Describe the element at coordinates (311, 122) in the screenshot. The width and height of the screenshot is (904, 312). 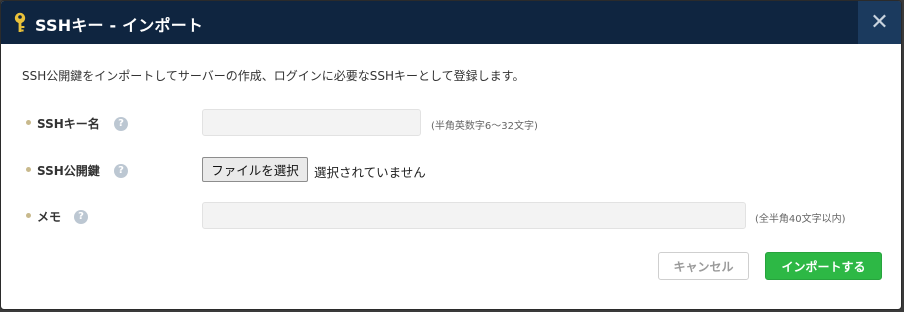
I see `ssh-key-name-input` at that location.